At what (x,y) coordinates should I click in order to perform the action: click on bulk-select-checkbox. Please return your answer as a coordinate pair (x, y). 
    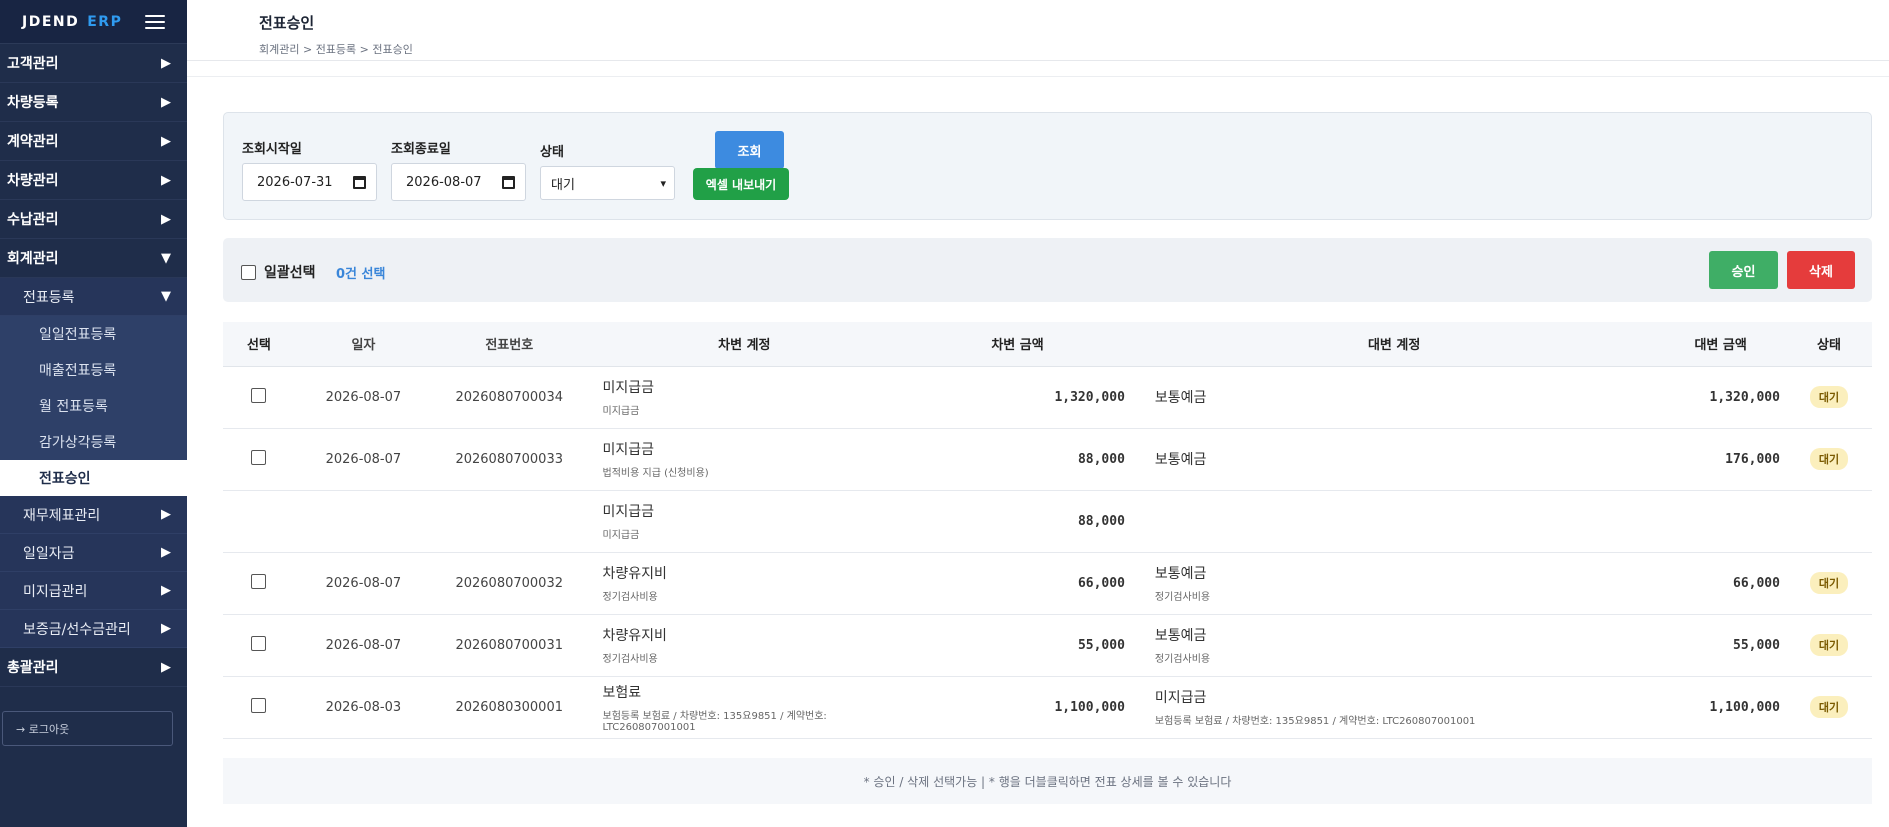
    Looking at the image, I should click on (248, 272).